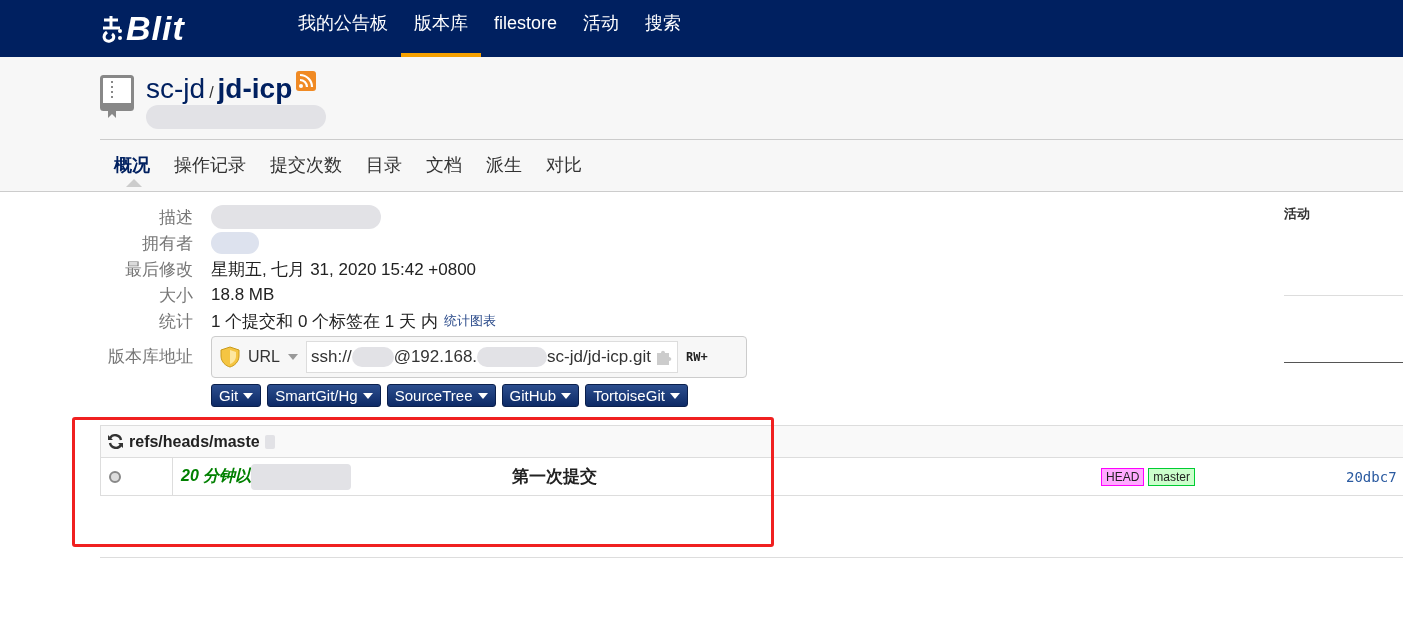 Image resolution: width=1403 pixels, height=625 pixels. Describe the element at coordinates (117, 97) in the screenshot. I see `book-icon` at that location.